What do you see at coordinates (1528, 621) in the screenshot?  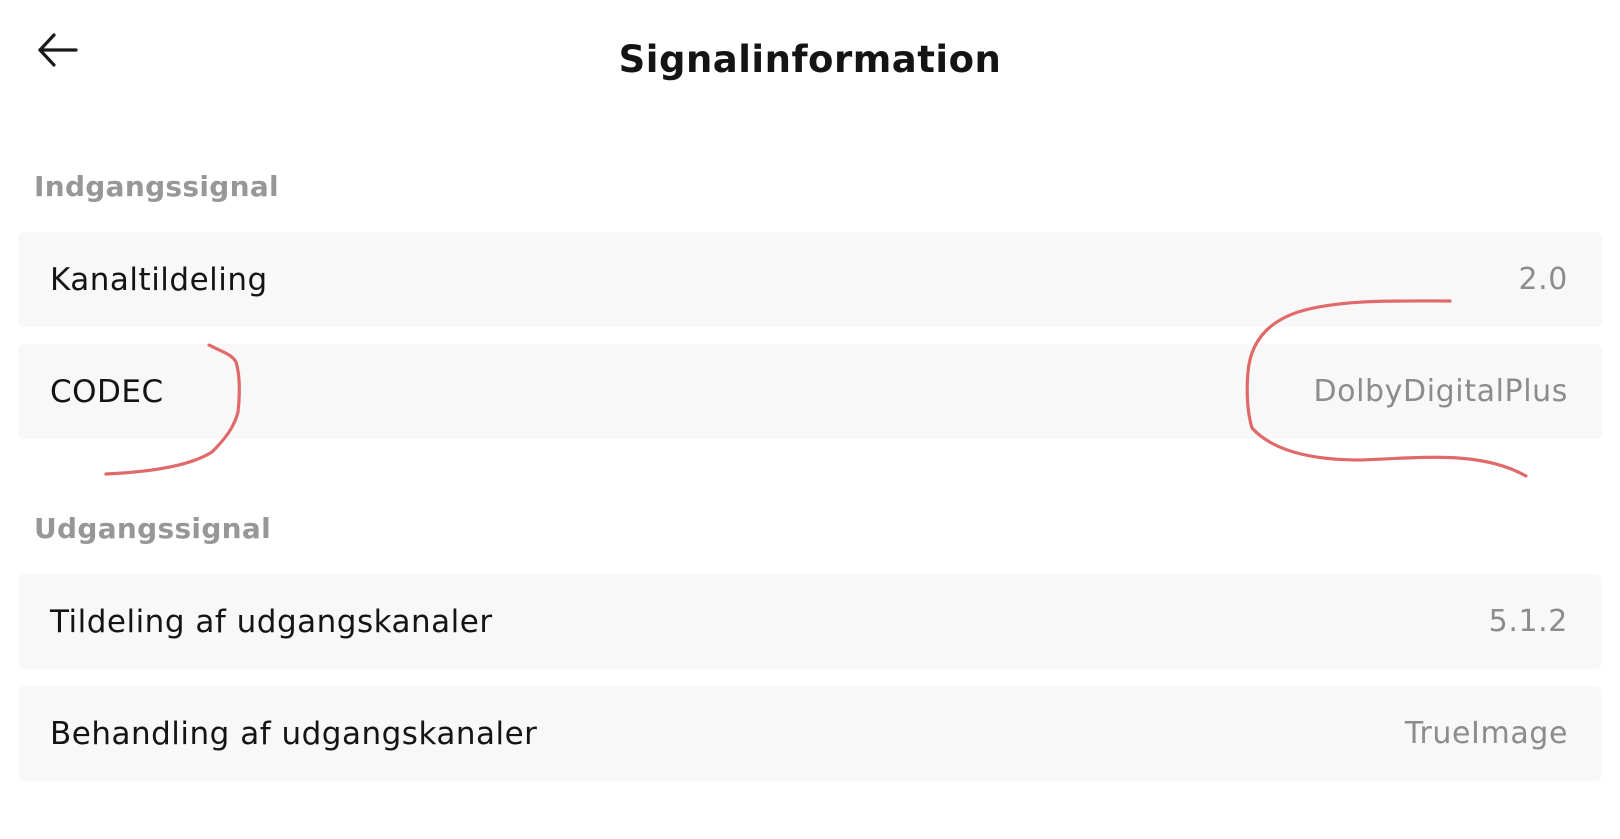 I see `row-value: 5.1.2` at bounding box center [1528, 621].